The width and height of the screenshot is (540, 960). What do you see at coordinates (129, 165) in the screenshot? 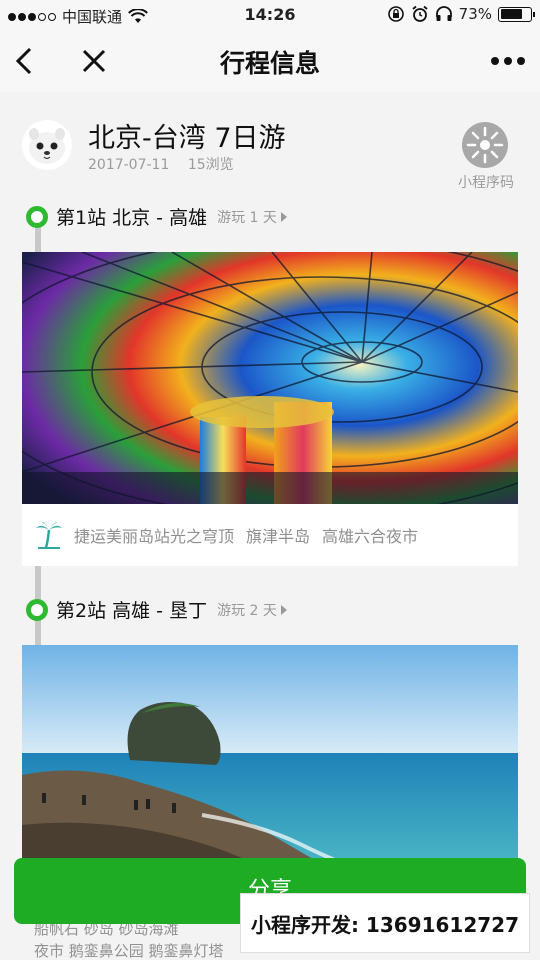
I see `trip-date: 2017-07-11` at bounding box center [129, 165].